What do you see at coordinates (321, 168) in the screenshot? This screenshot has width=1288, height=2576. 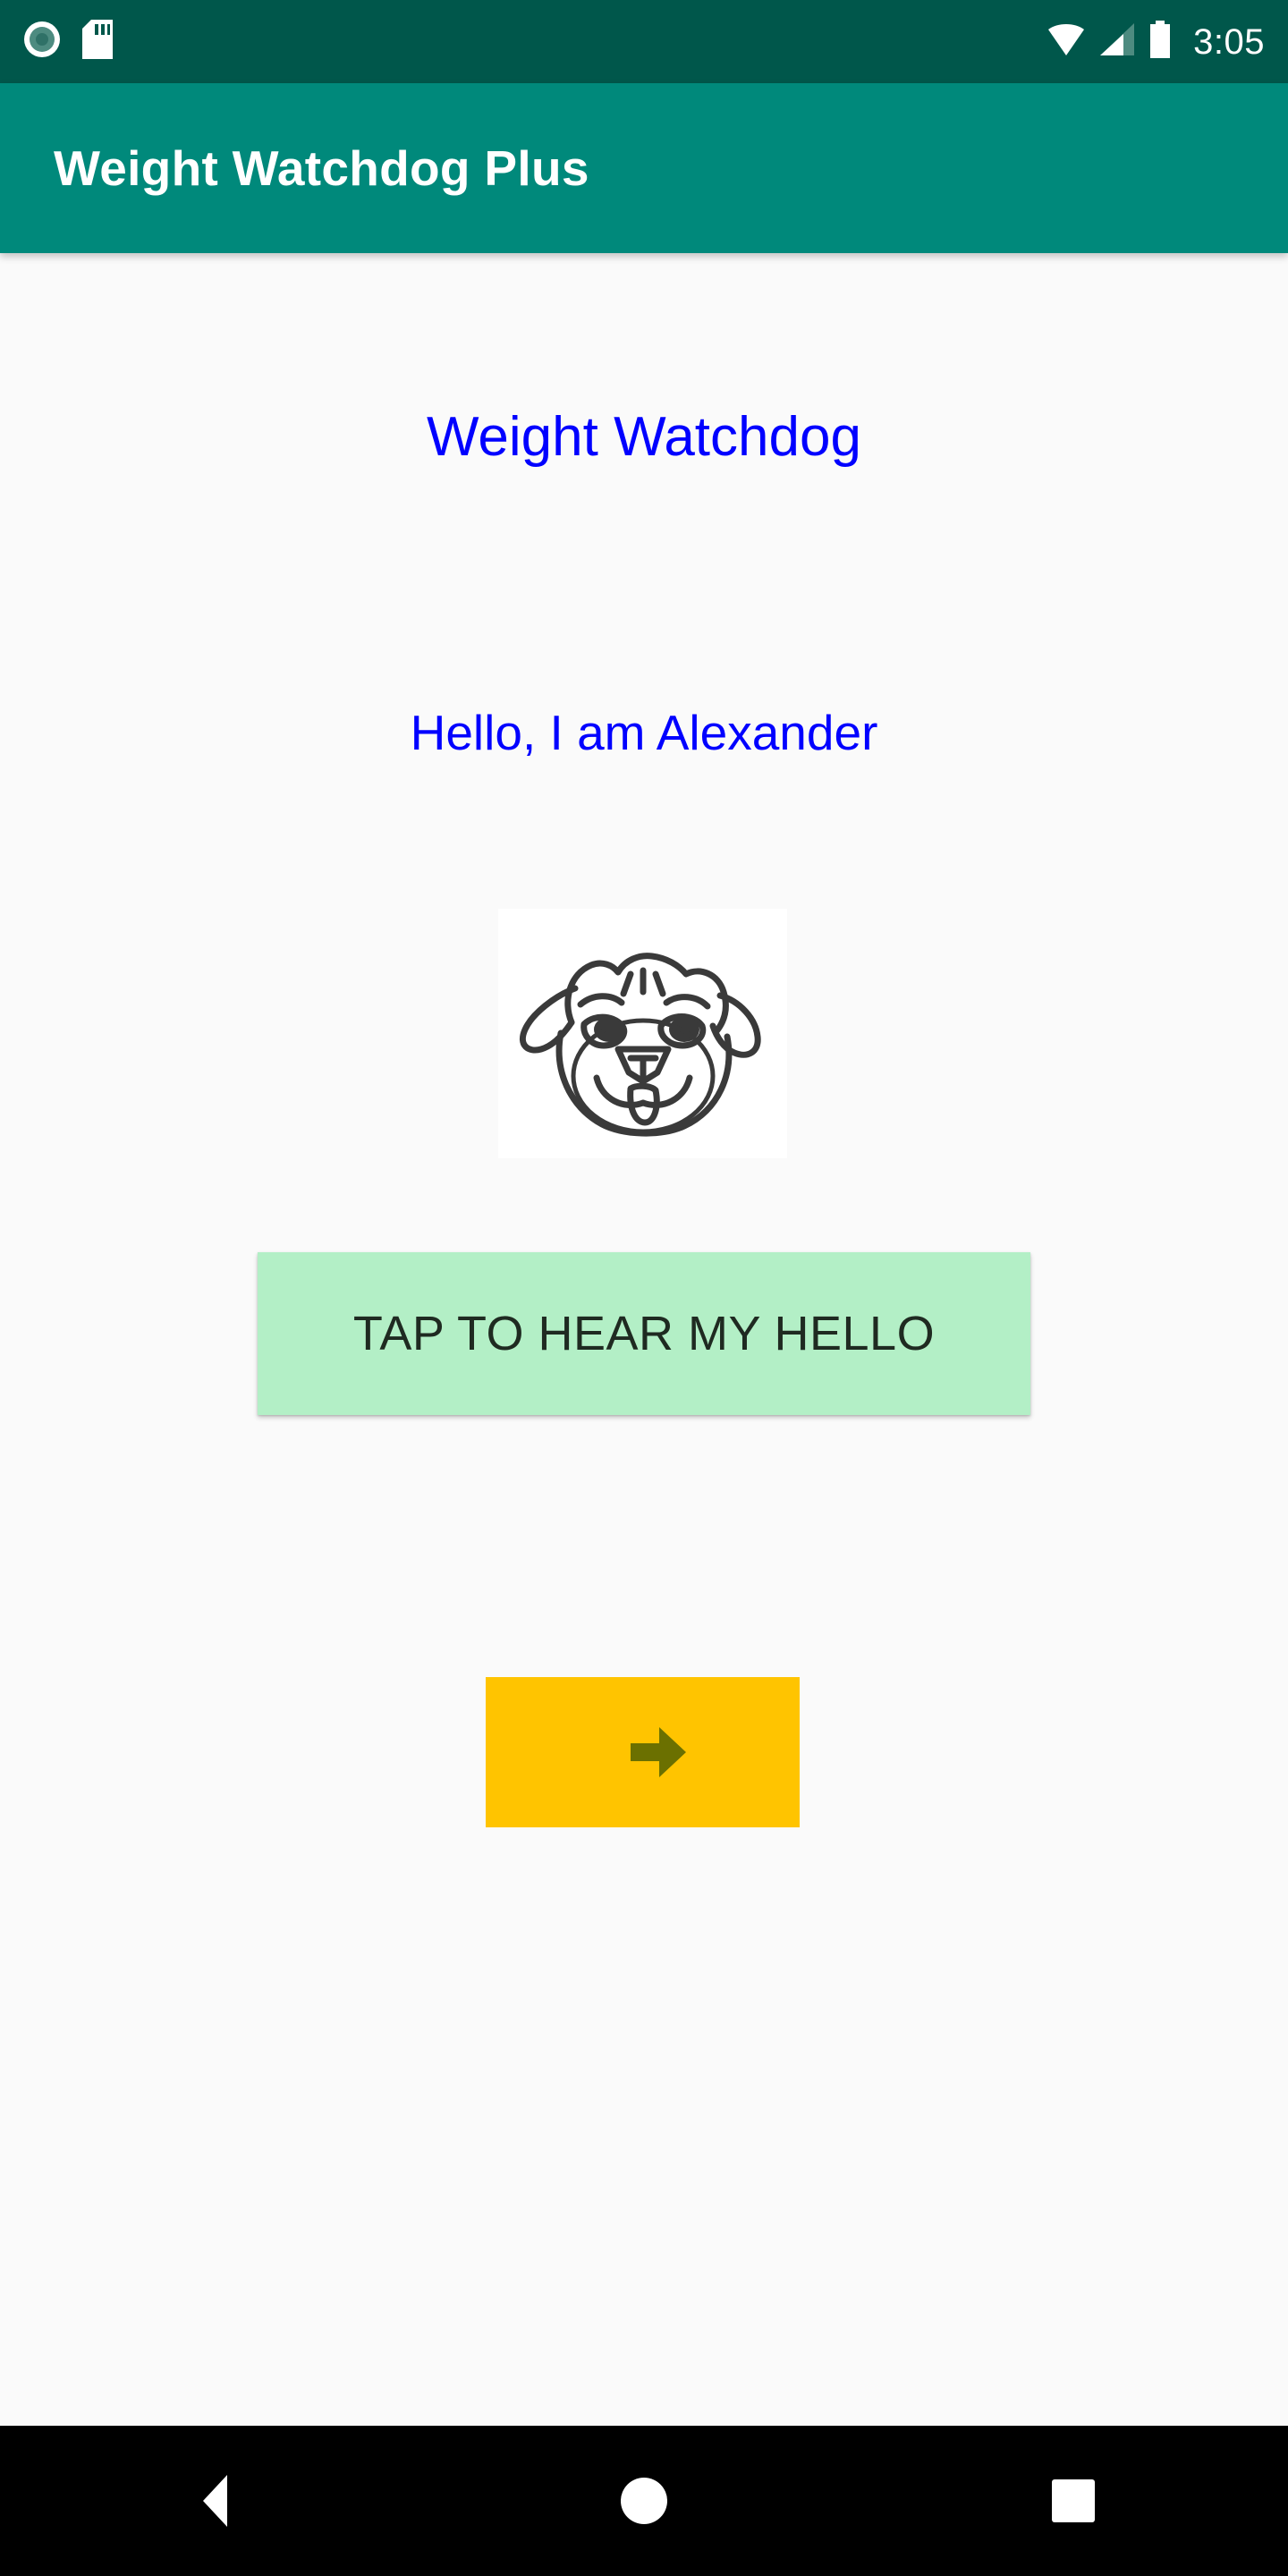 I see `app-title: Weight Watchdog Plus` at bounding box center [321, 168].